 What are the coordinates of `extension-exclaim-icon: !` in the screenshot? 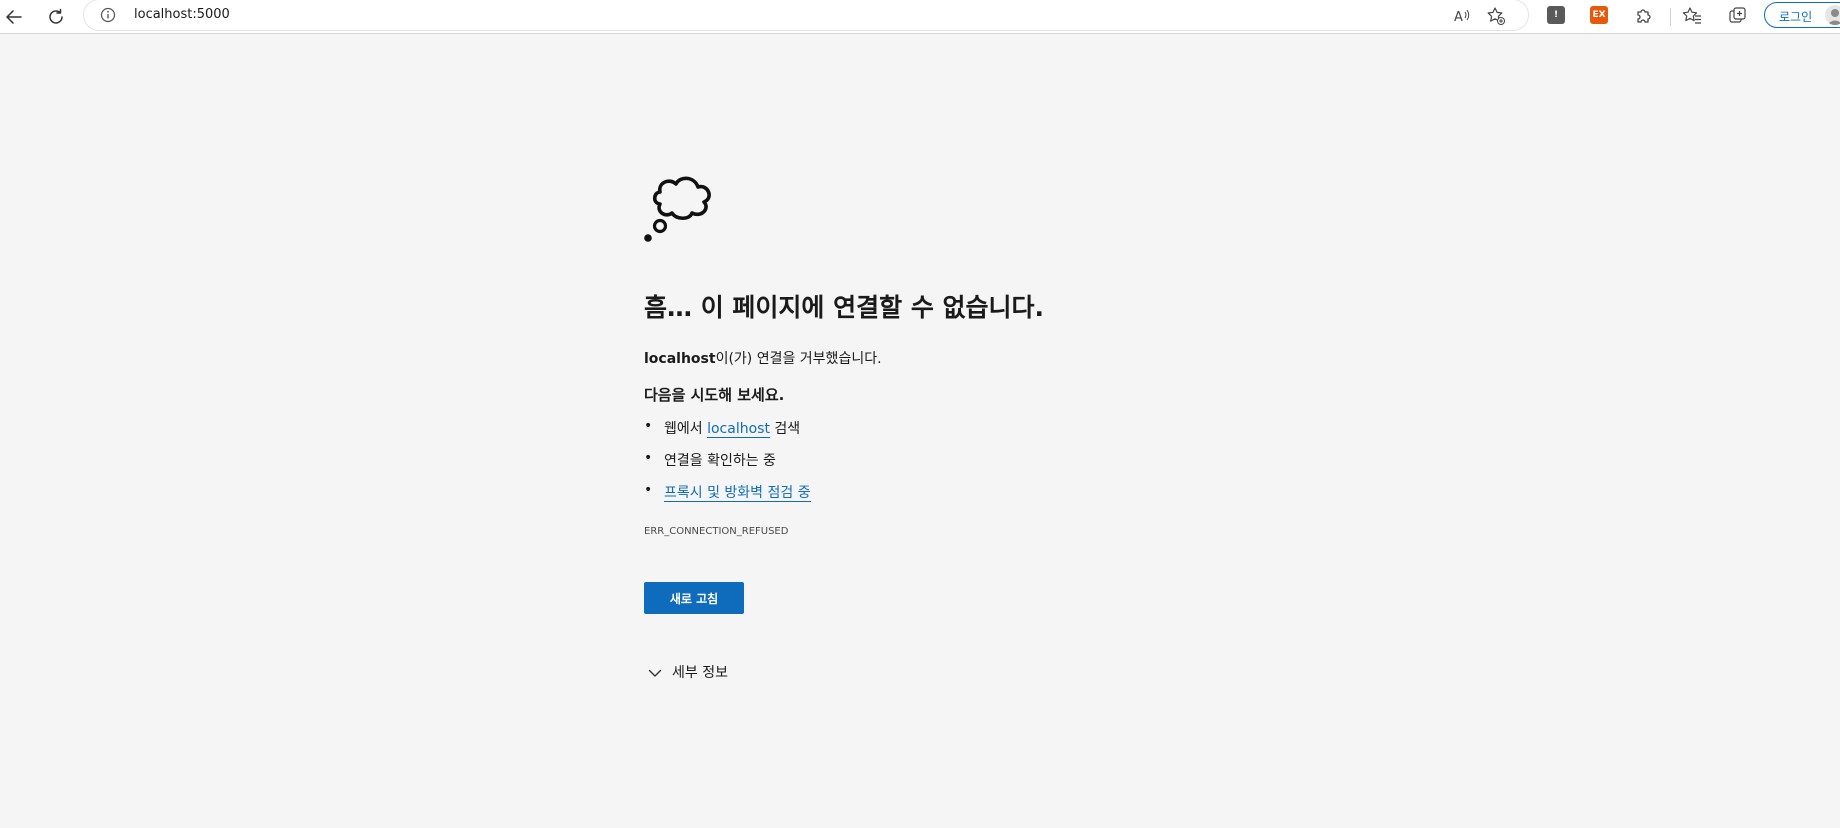 It's located at (1556, 15).